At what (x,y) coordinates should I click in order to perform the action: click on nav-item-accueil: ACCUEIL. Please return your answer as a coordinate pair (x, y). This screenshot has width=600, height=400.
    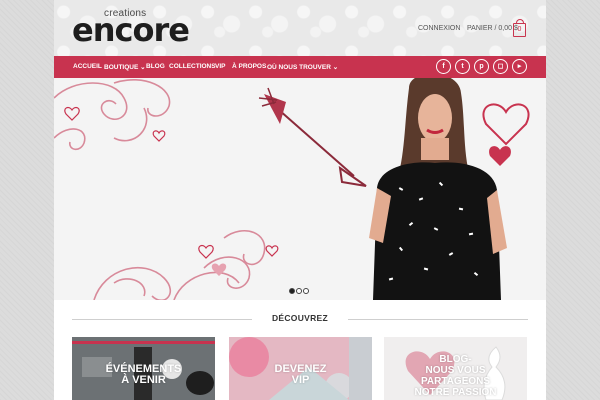
    Looking at the image, I should click on (87, 66).